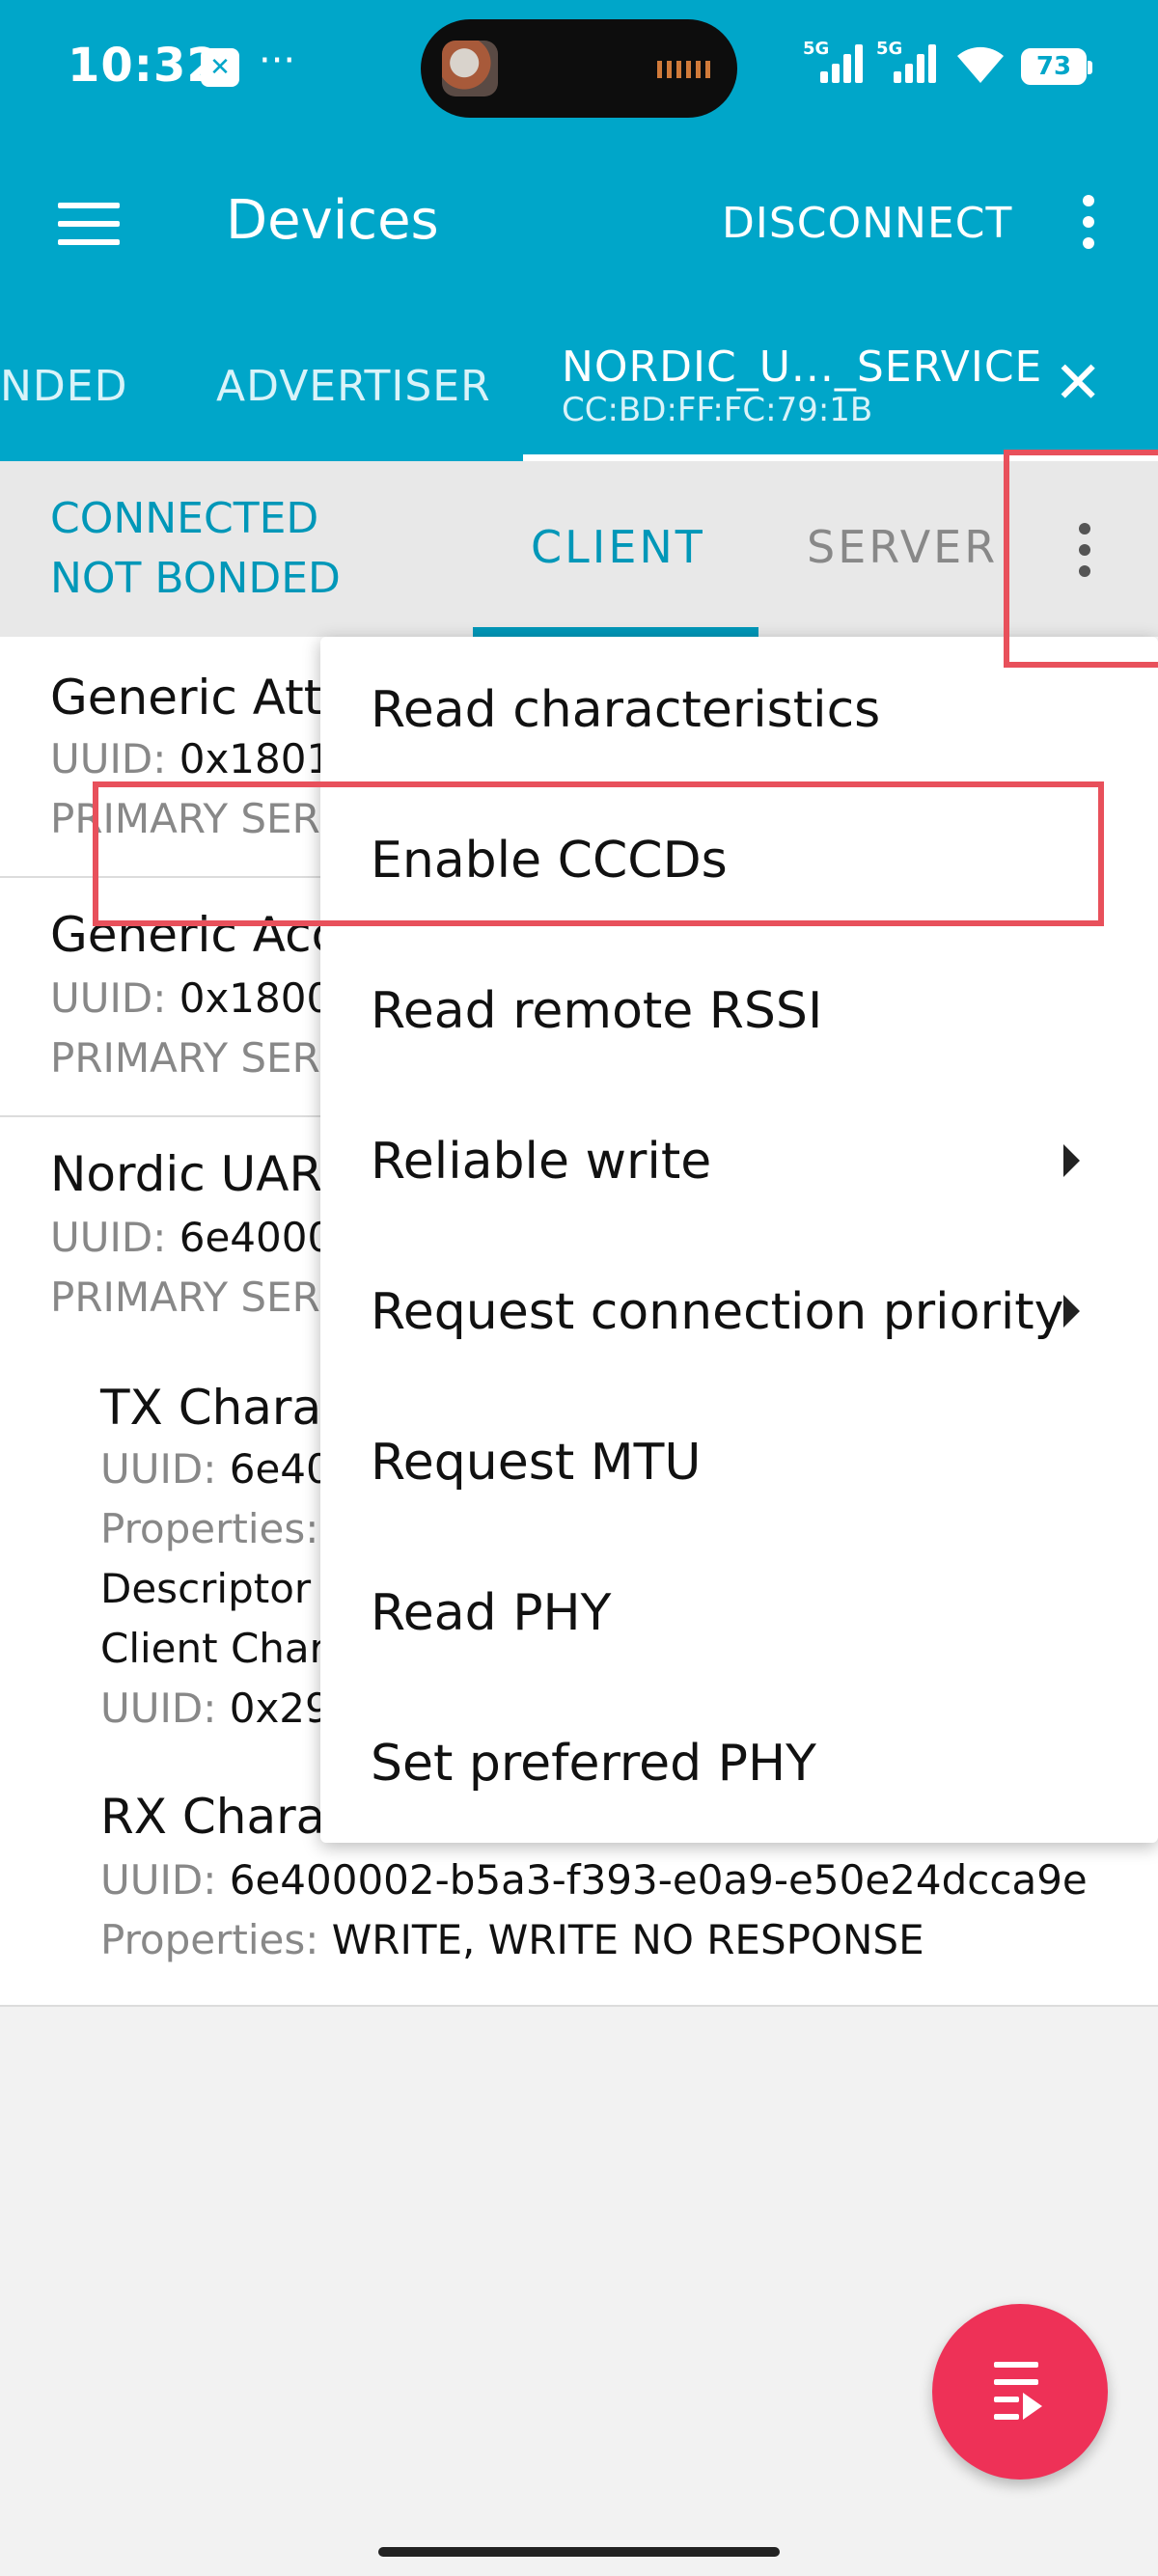 The height and width of the screenshot is (2576, 1158). Describe the element at coordinates (902, 547) in the screenshot. I see `tab-server: SERVER` at that location.